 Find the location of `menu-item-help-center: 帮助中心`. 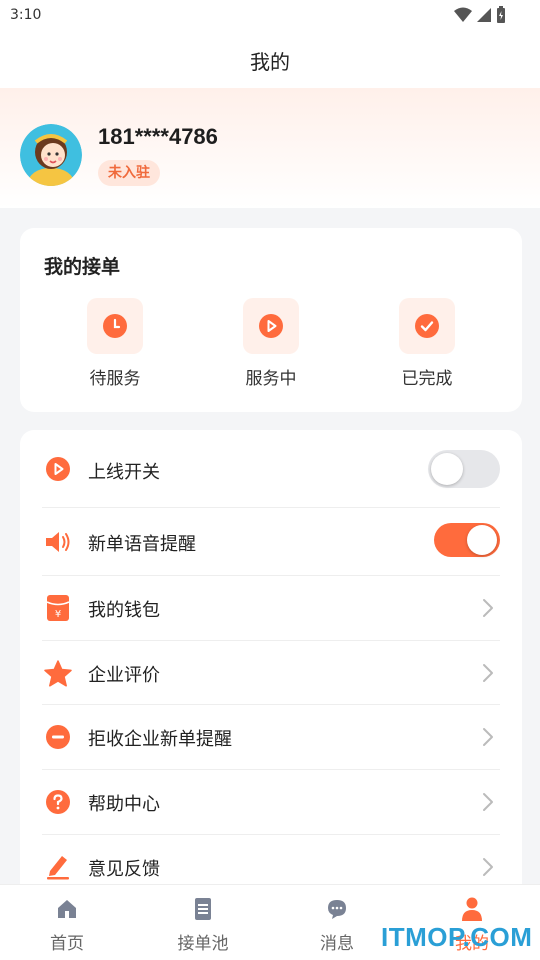

menu-item-help-center: 帮助中心 is located at coordinates (271, 802).